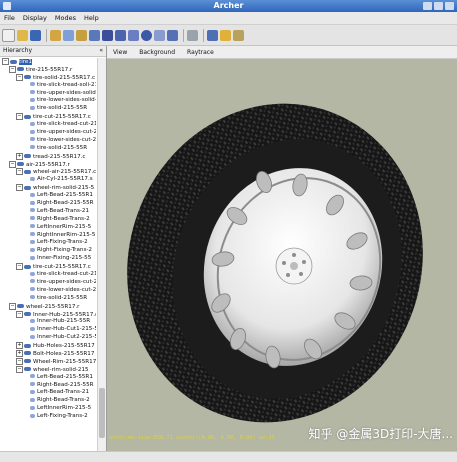  I want to click on tab-view: View, so click(120, 52).